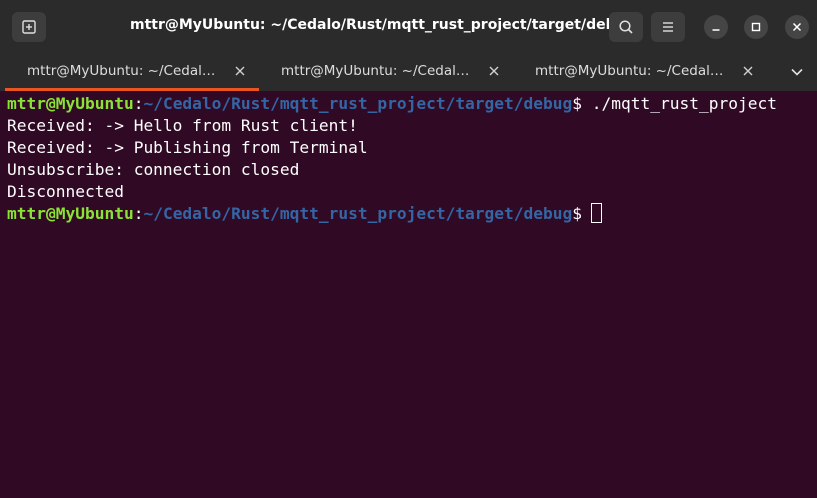 This screenshot has width=817, height=498. I want to click on new-tab-icon, so click(29, 27).